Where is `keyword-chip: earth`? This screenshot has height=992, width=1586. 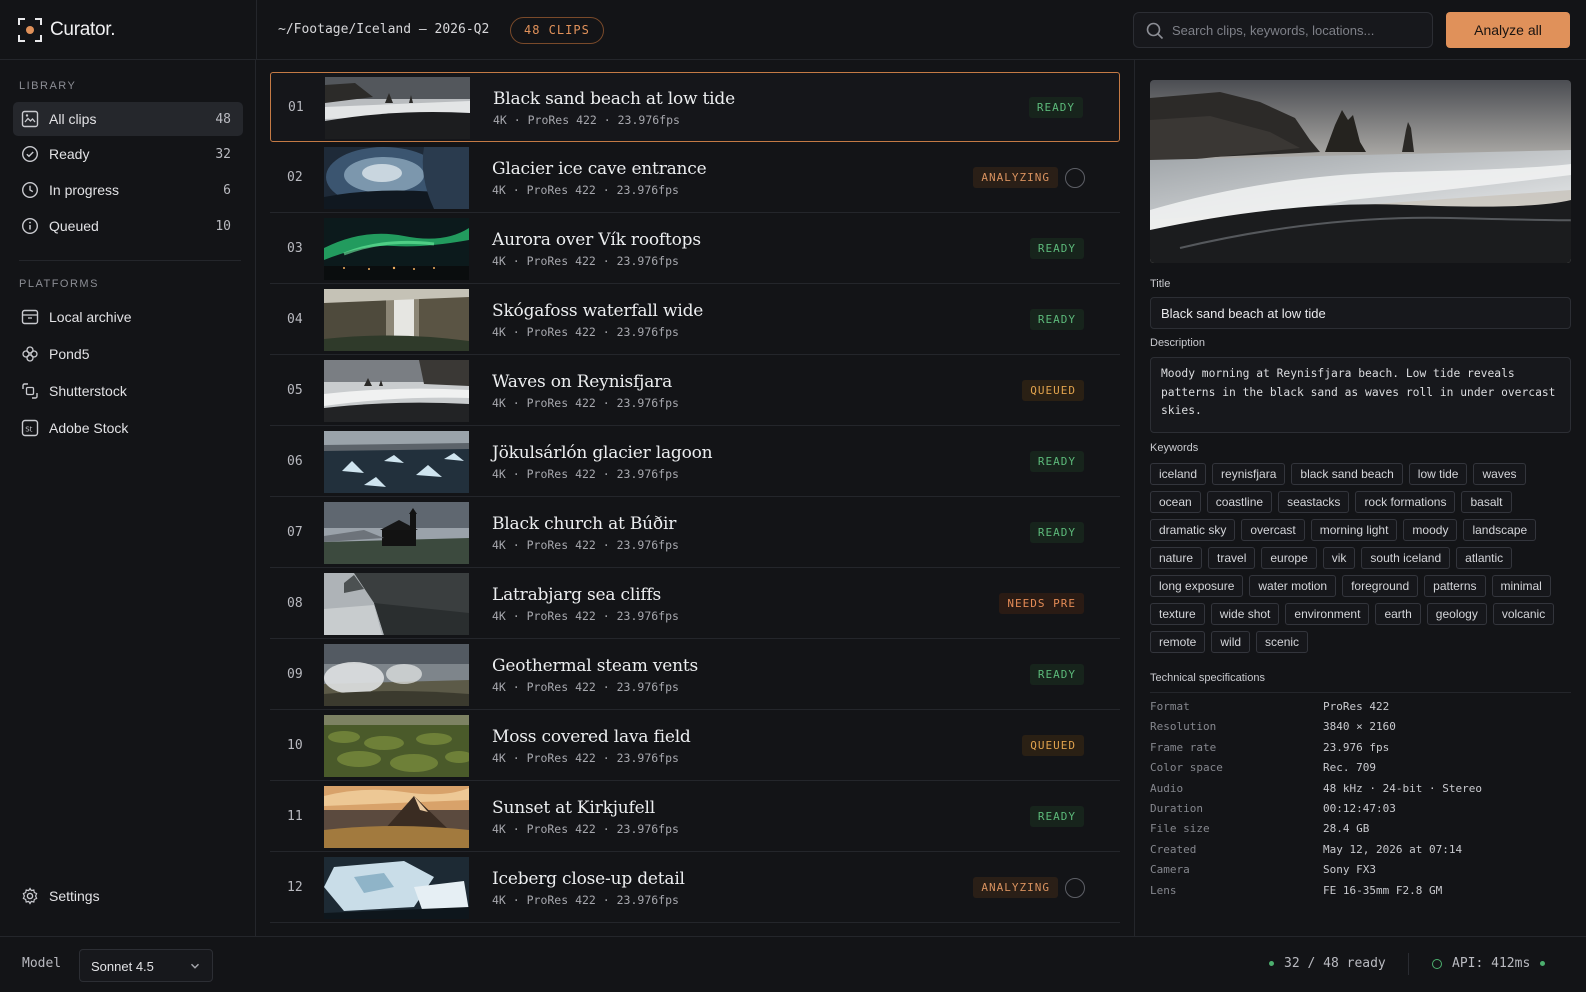 keyword-chip: earth is located at coordinates (1398, 614).